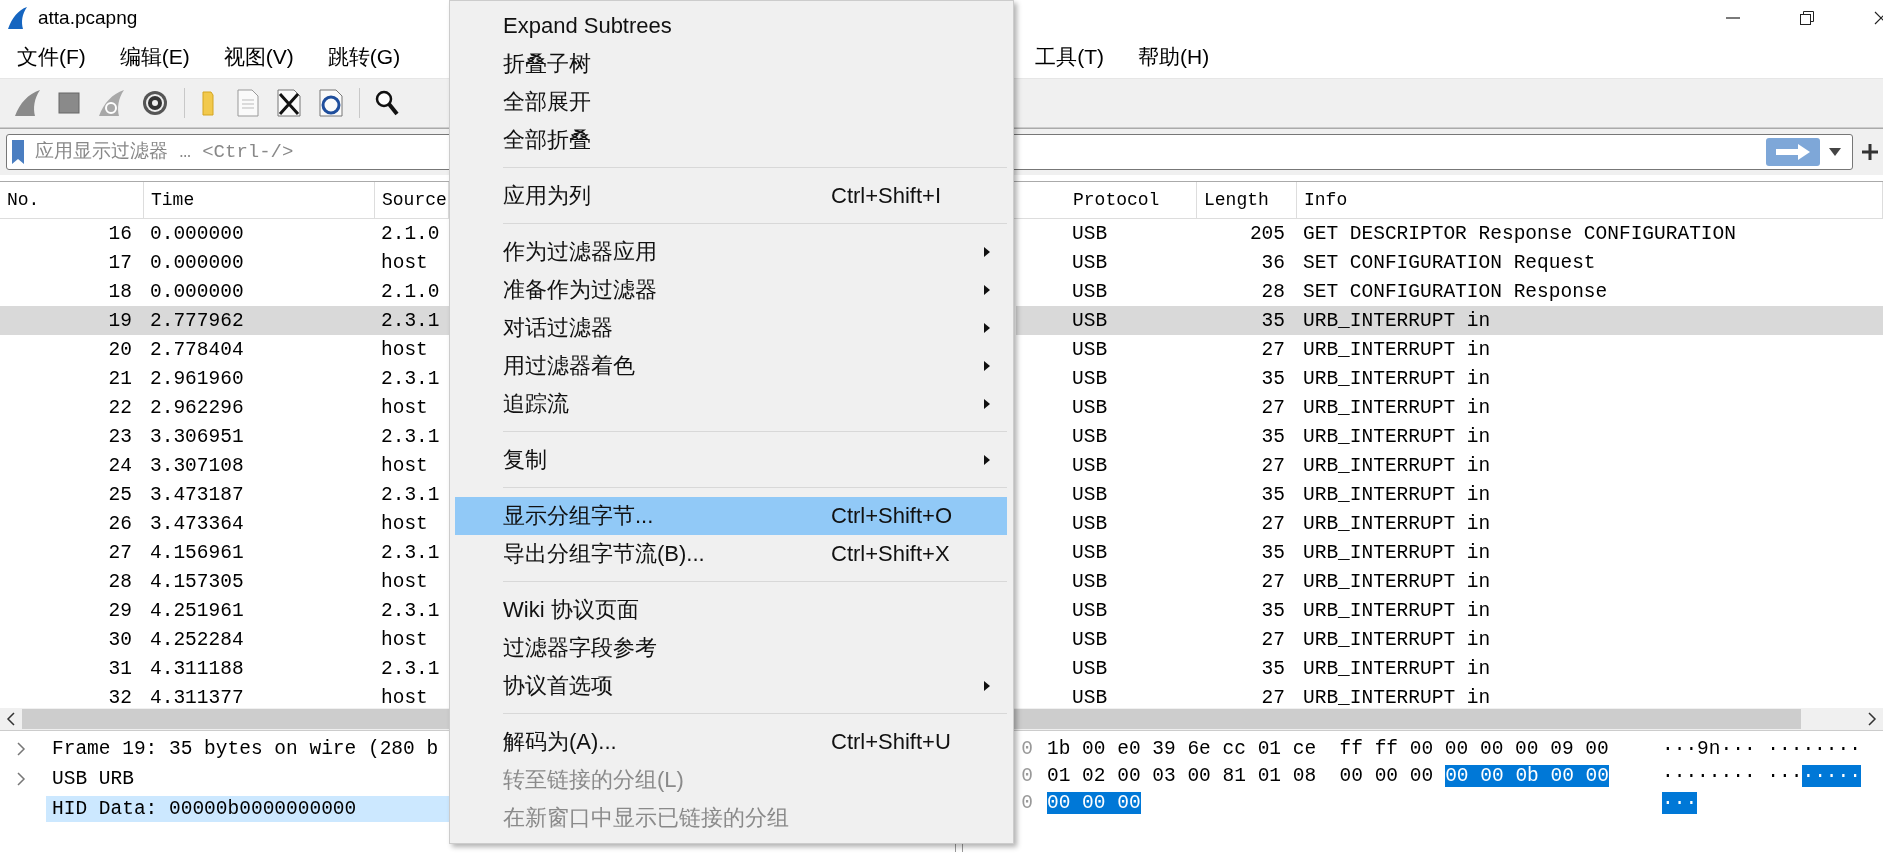  What do you see at coordinates (197, 523) in the screenshot?
I see `table-cell: 3.473364` at bounding box center [197, 523].